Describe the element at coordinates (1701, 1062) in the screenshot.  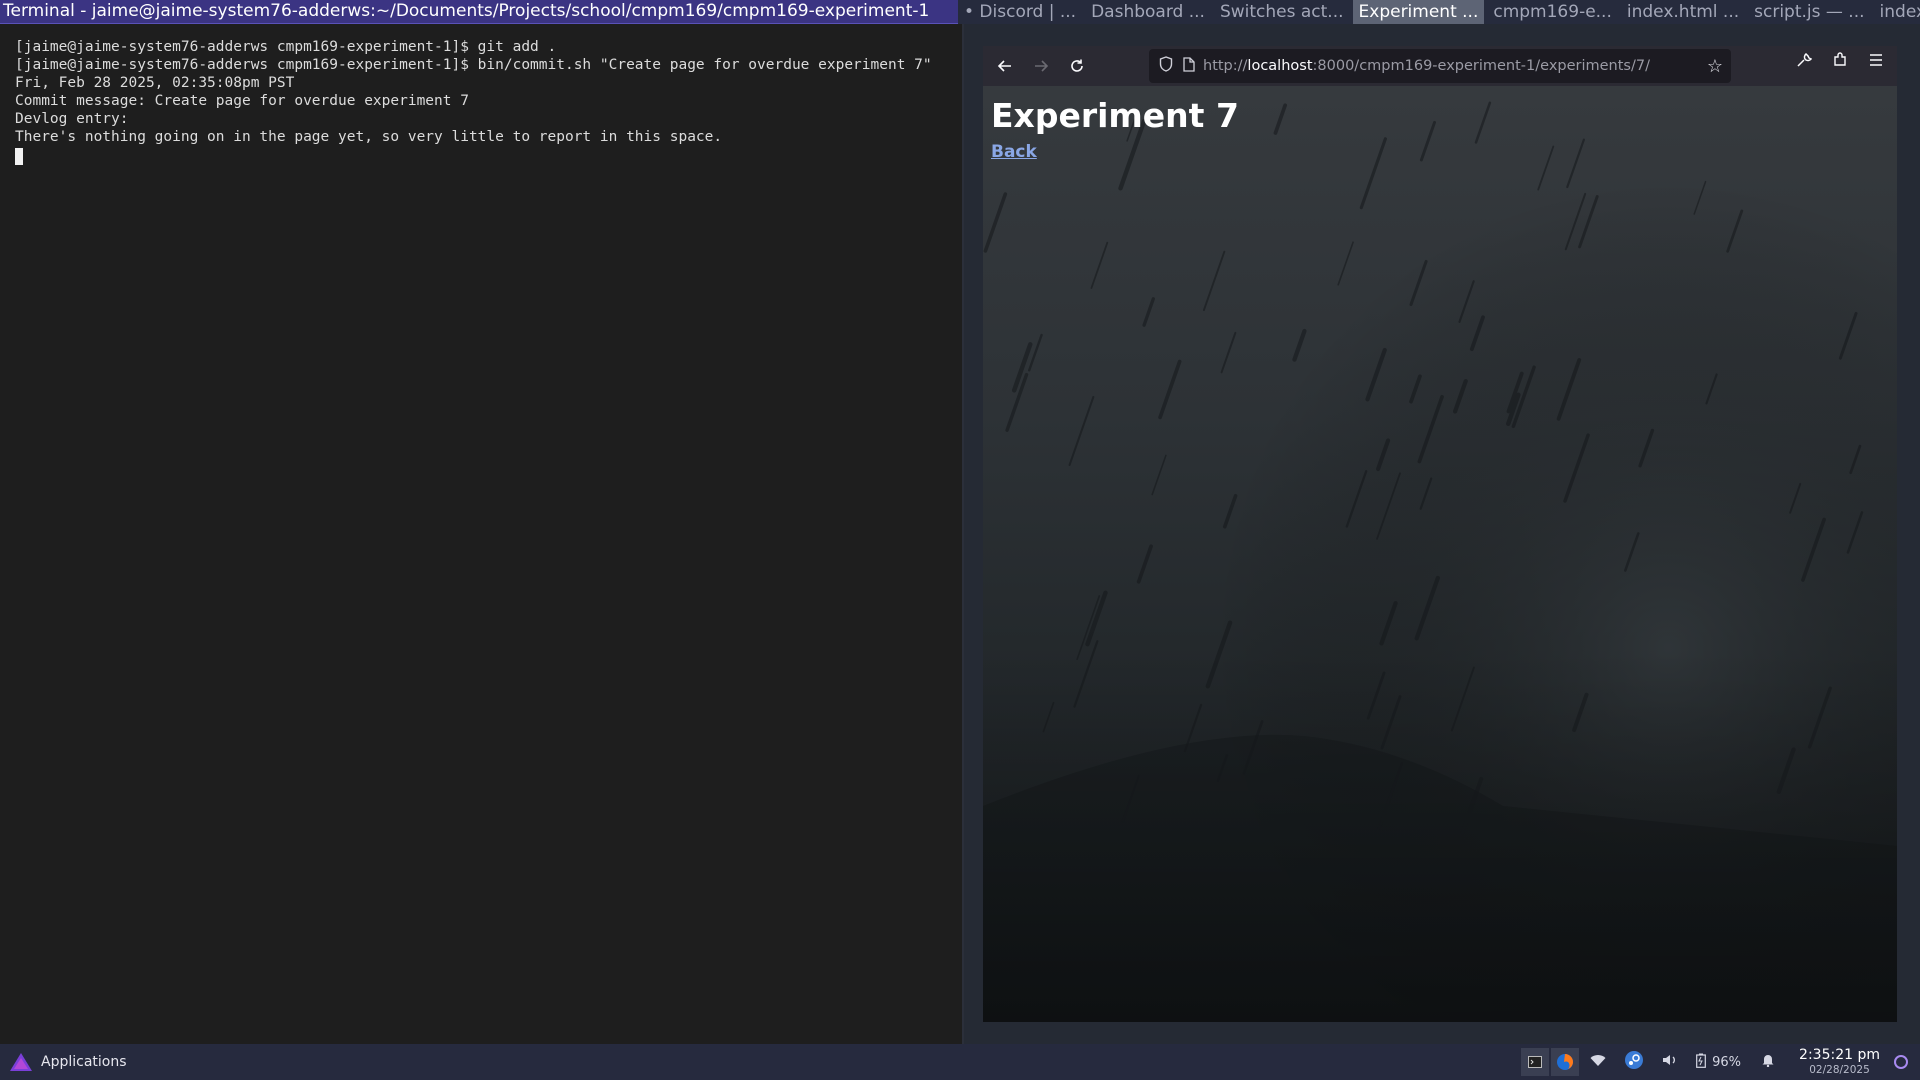
I see `battery-icon` at that location.